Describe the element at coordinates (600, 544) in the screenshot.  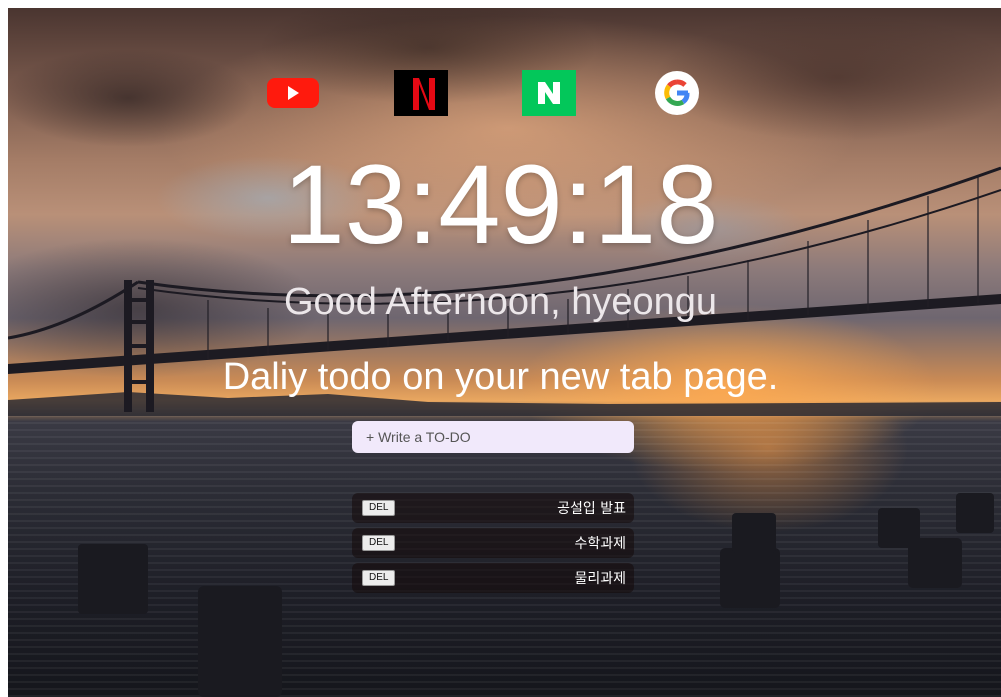
I see `todo-text: 수학과제` at that location.